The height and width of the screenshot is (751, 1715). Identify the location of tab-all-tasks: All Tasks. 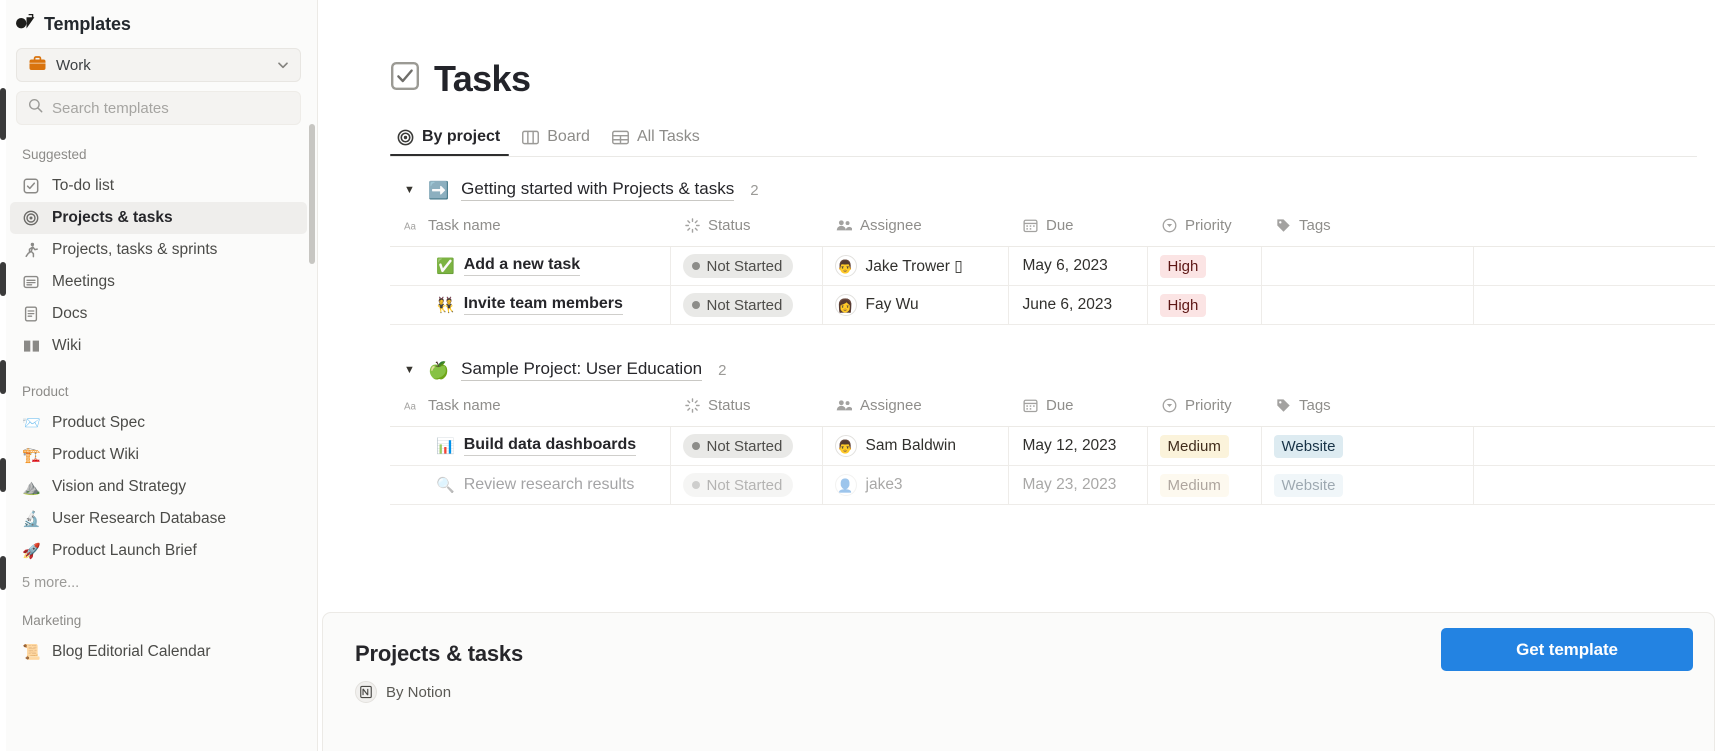
(657, 139).